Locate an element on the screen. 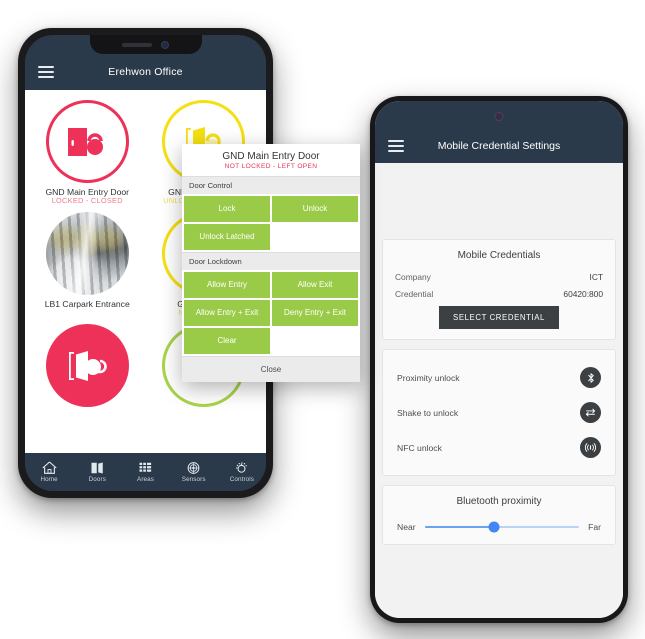 The width and height of the screenshot is (645, 639). nfc-waves-icon is located at coordinates (590, 447).